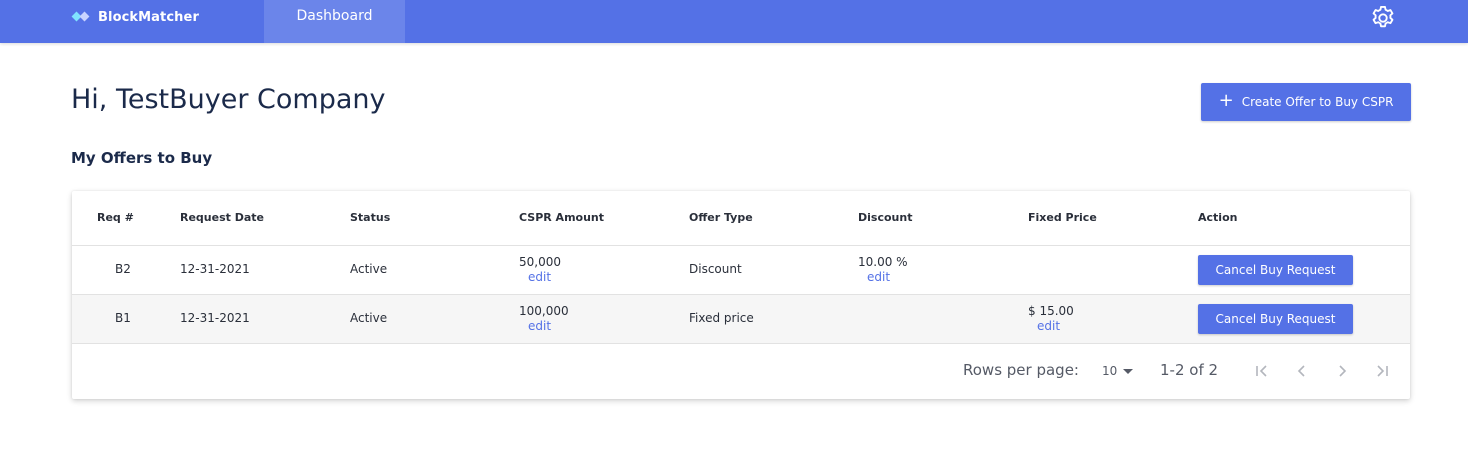  What do you see at coordinates (741, 372) in the screenshot?
I see `table-pagination: Rows per page: 10 1-2 of 2` at bounding box center [741, 372].